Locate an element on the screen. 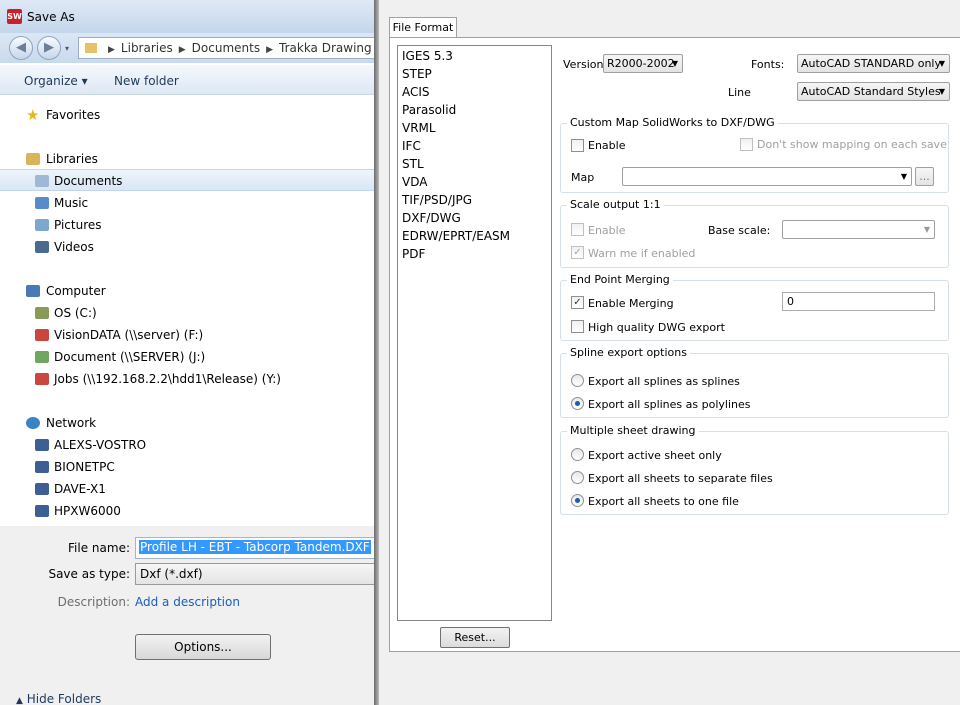  computer-icon is located at coordinates (42, 467).